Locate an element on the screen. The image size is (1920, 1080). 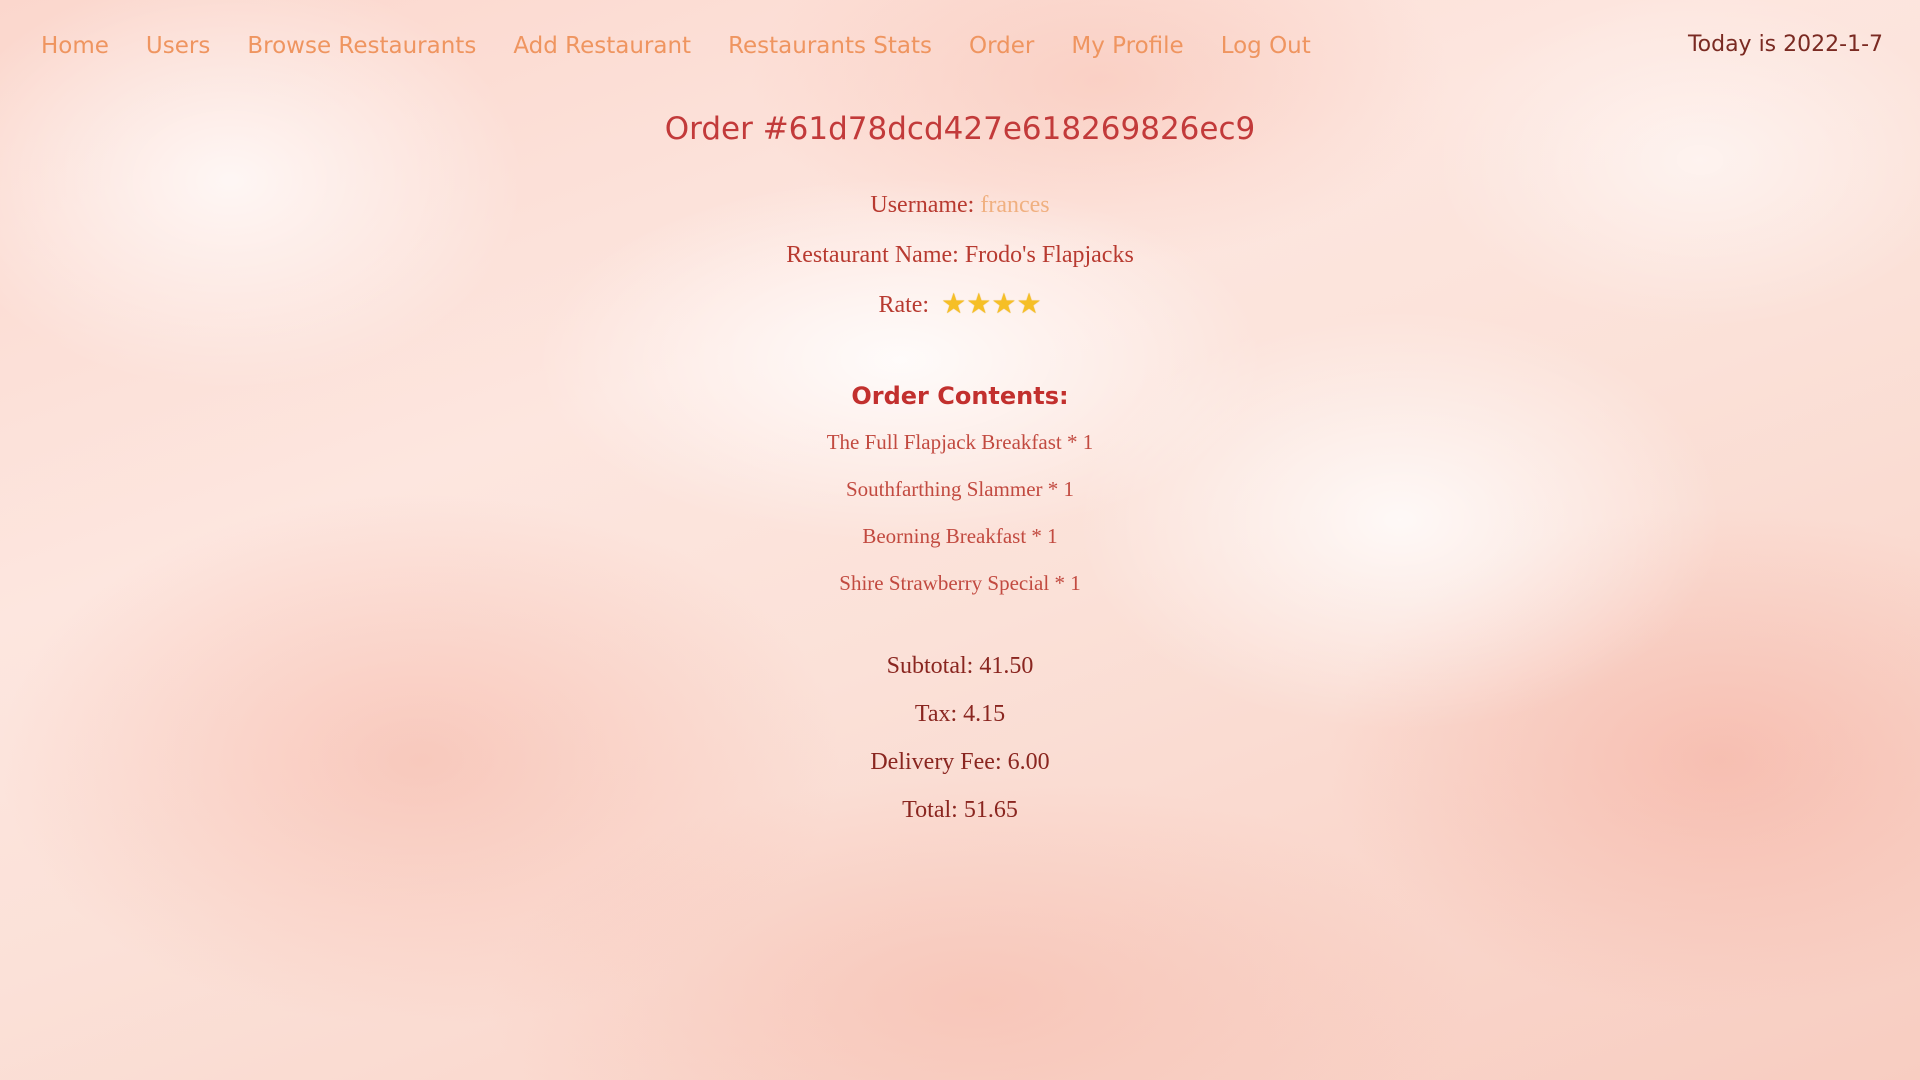
total: Total: 51.65 is located at coordinates (960, 810).